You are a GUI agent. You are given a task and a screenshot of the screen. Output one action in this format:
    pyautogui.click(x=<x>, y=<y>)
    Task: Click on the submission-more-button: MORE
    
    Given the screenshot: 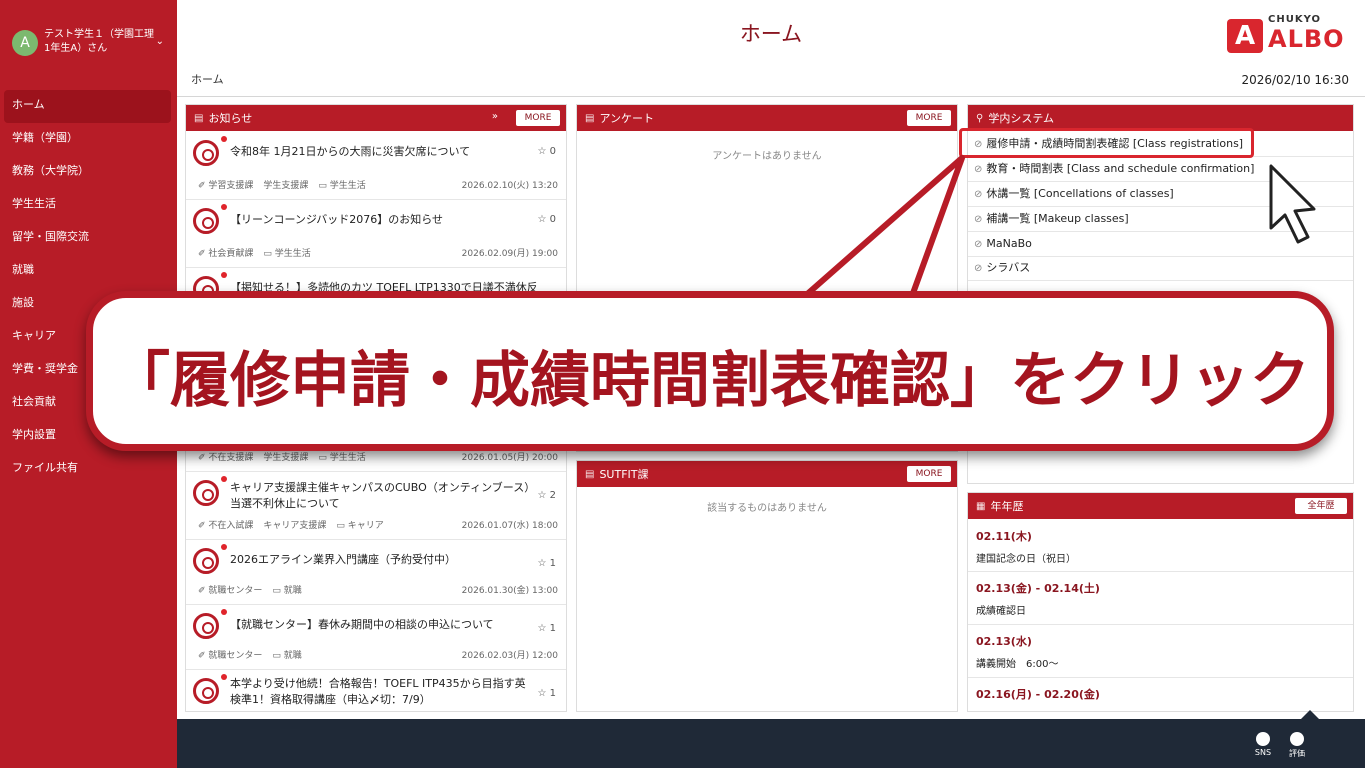 What is the action you would take?
    pyautogui.click(x=929, y=474)
    